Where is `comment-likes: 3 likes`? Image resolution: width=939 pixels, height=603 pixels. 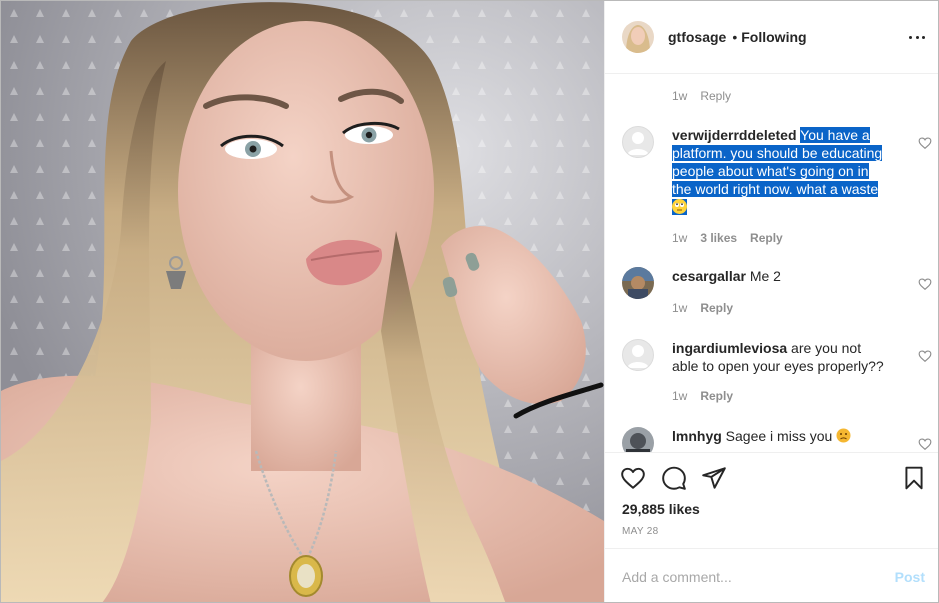
comment-likes: 3 likes is located at coordinates (718, 238).